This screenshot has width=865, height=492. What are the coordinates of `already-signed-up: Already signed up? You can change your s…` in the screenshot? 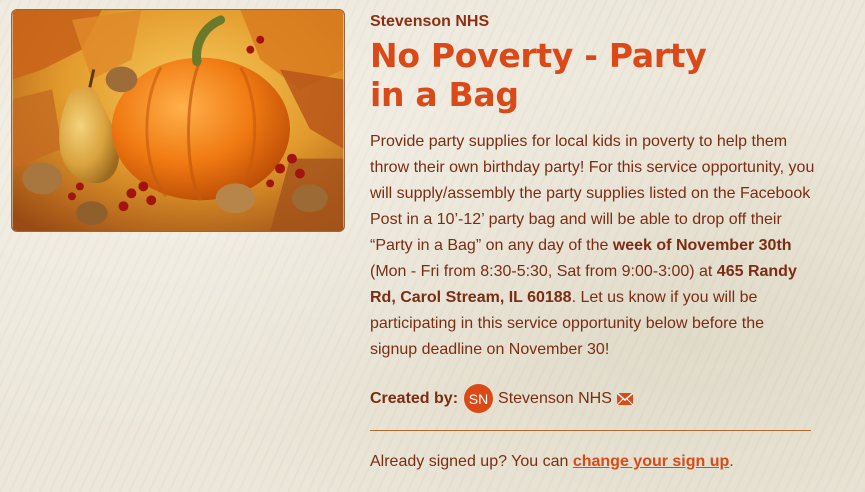 It's located at (592, 462).